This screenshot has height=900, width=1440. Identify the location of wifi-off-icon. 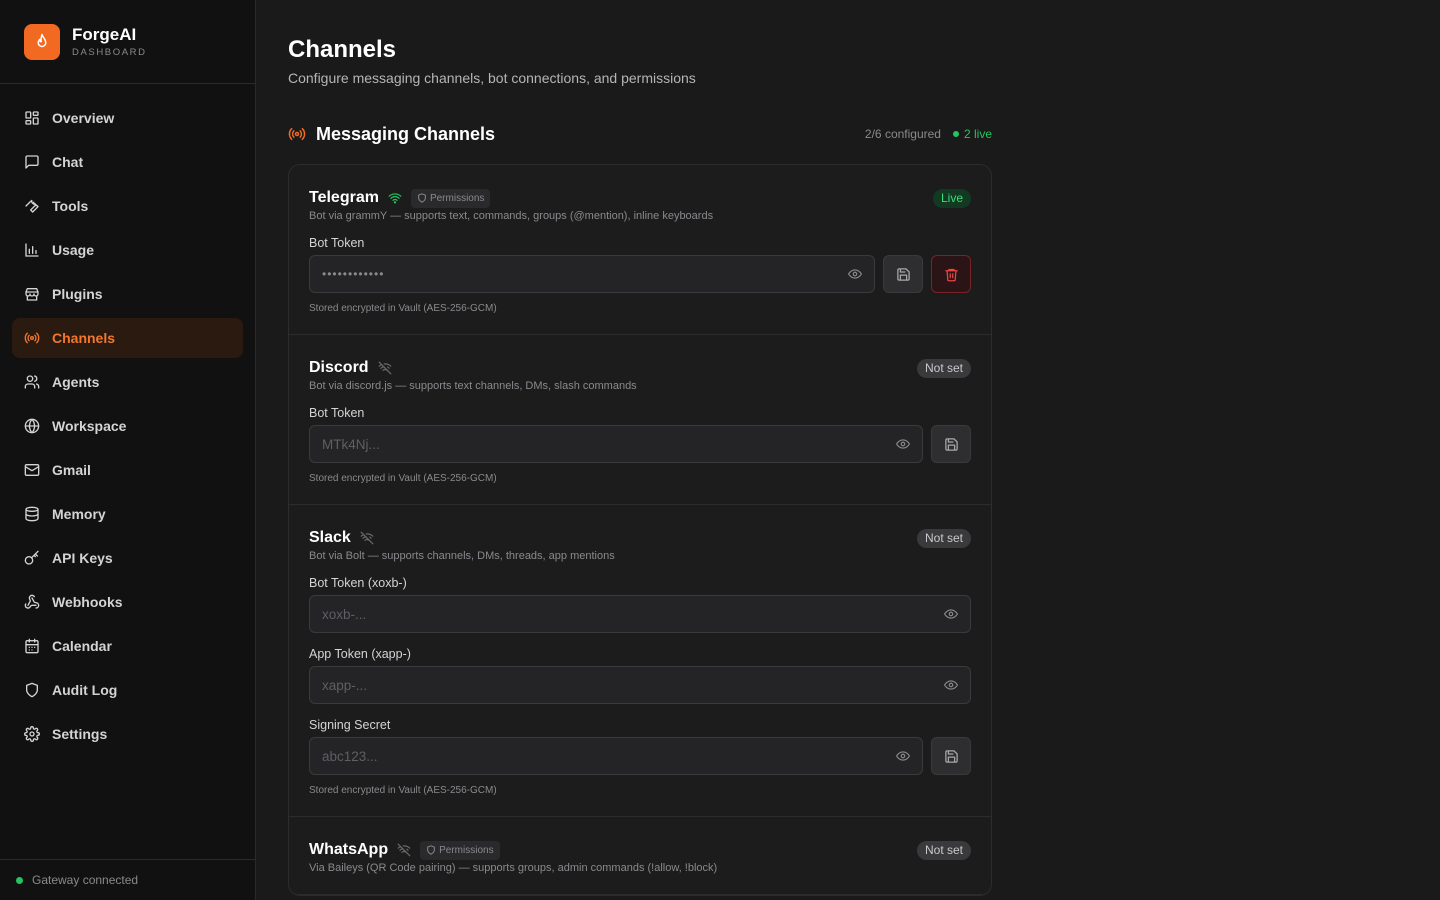
(384, 368).